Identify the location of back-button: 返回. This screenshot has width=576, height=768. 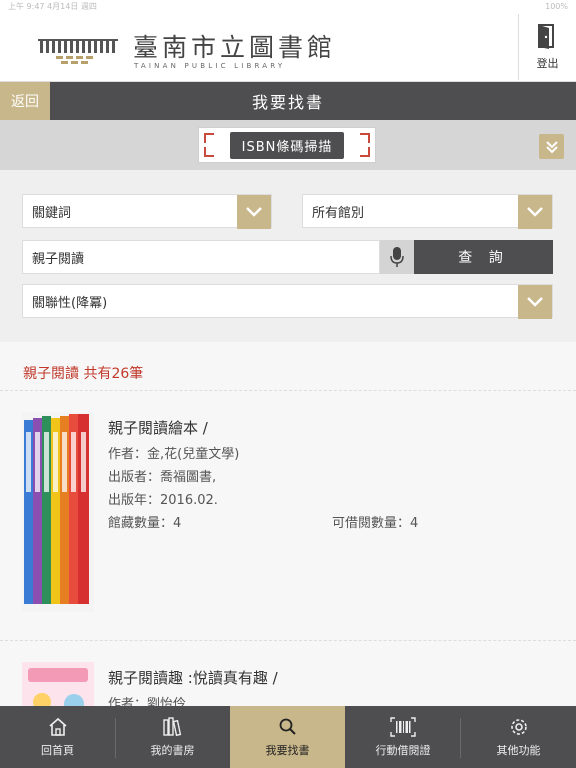
(25, 101).